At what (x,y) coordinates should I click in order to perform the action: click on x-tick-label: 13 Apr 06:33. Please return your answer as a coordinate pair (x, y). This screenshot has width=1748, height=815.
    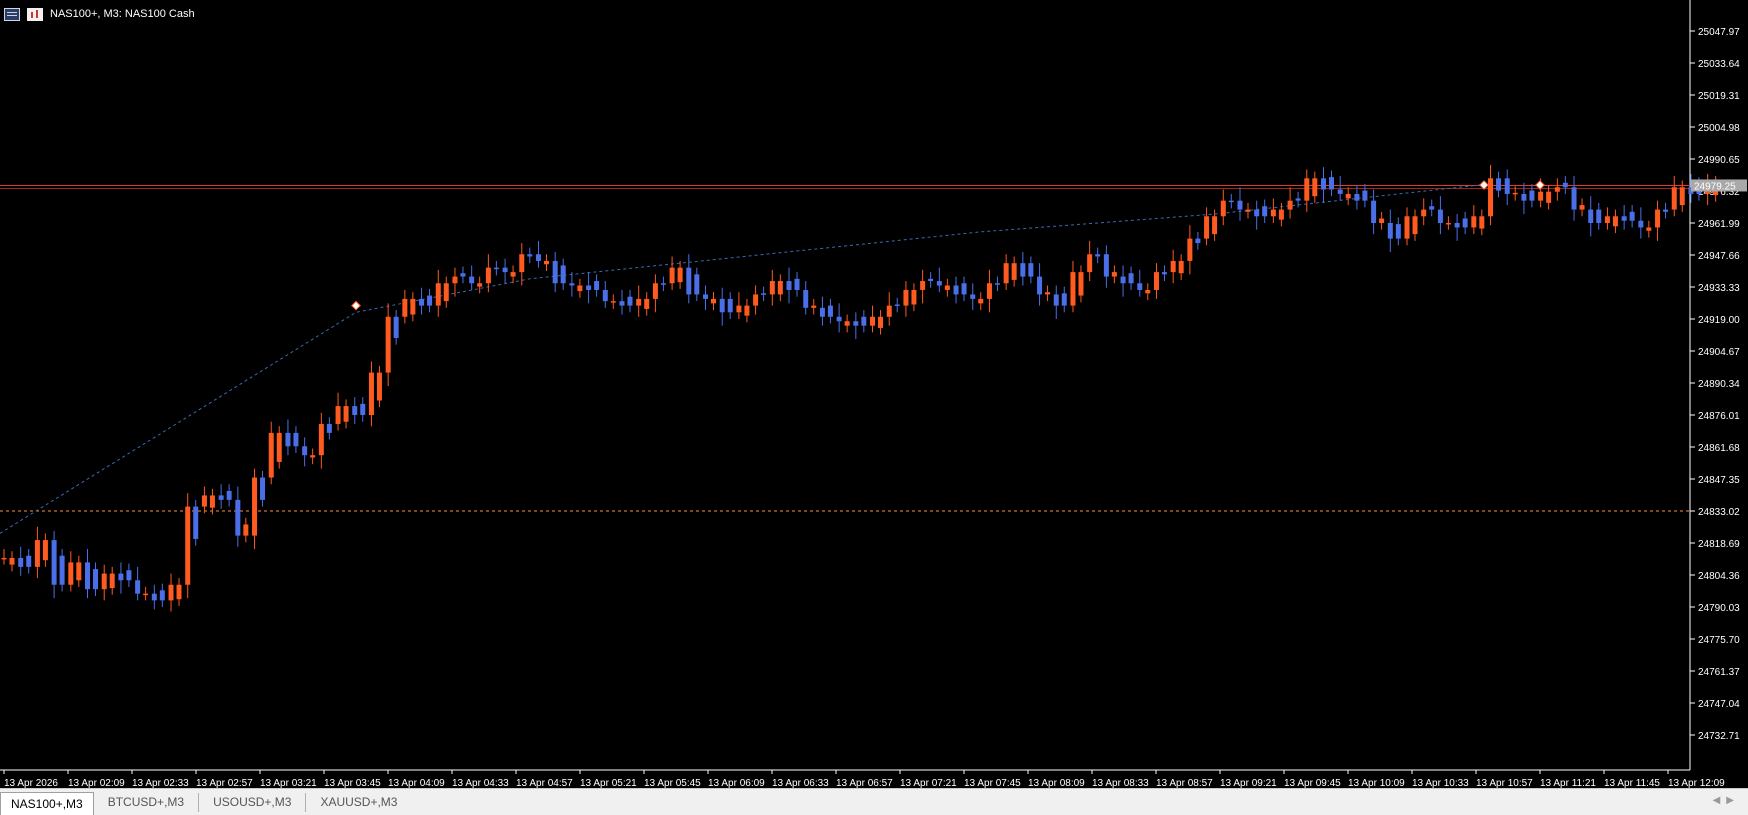
    Looking at the image, I should click on (800, 783).